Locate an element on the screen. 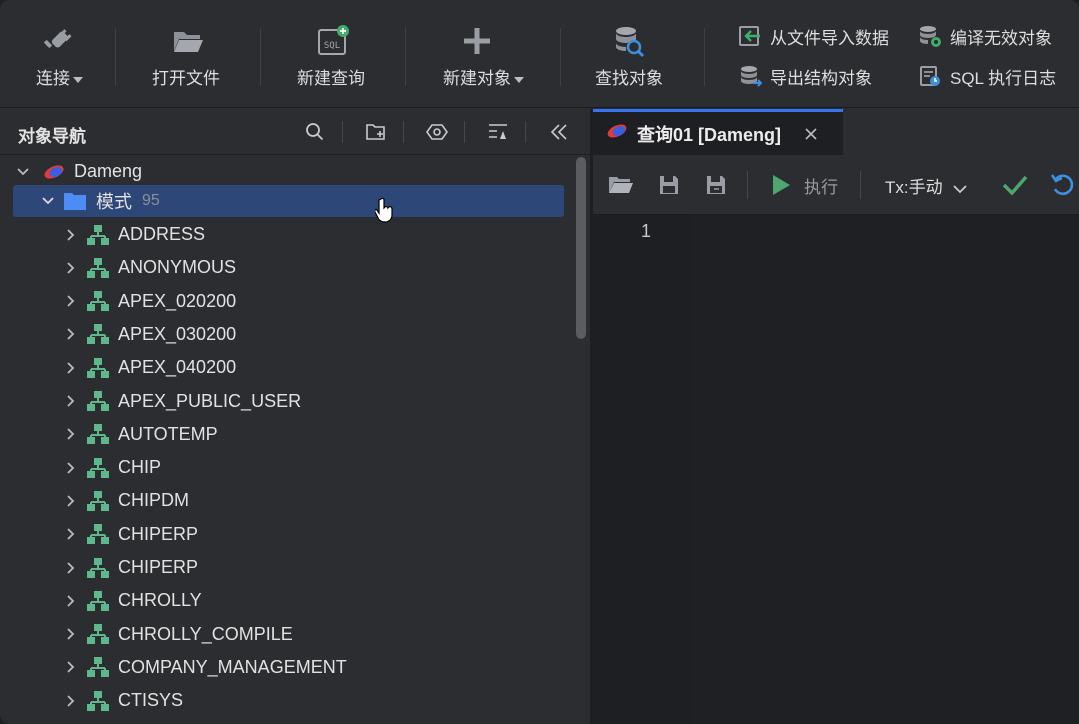 The width and height of the screenshot is (1079, 724). tree-node-schema: ANONYMOUS is located at coordinates (287, 267).